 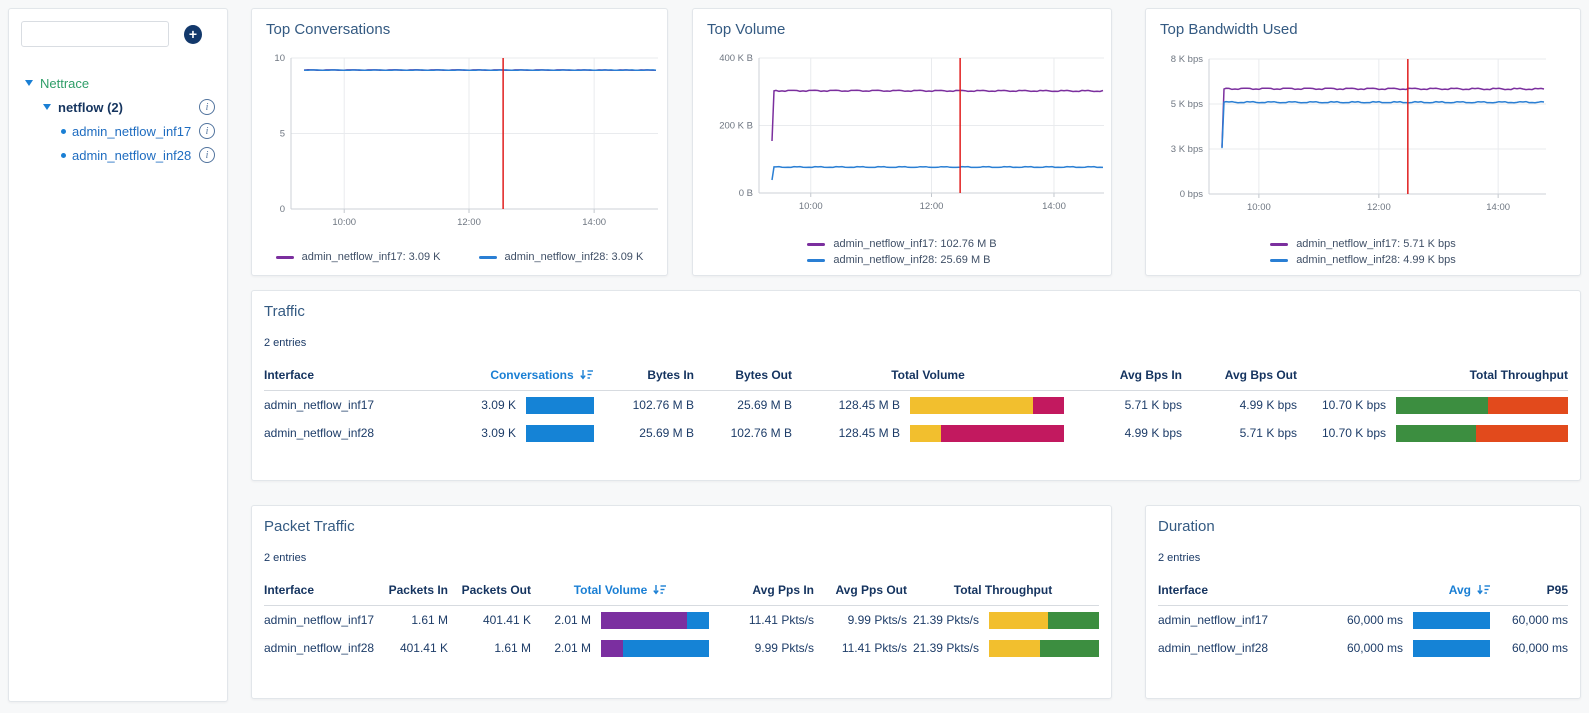 What do you see at coordinates (915, 244) in the screenshot?
I see `legend-label: admin_netflow_inf17: 102.76 M B` at bounding box center [915, 244].